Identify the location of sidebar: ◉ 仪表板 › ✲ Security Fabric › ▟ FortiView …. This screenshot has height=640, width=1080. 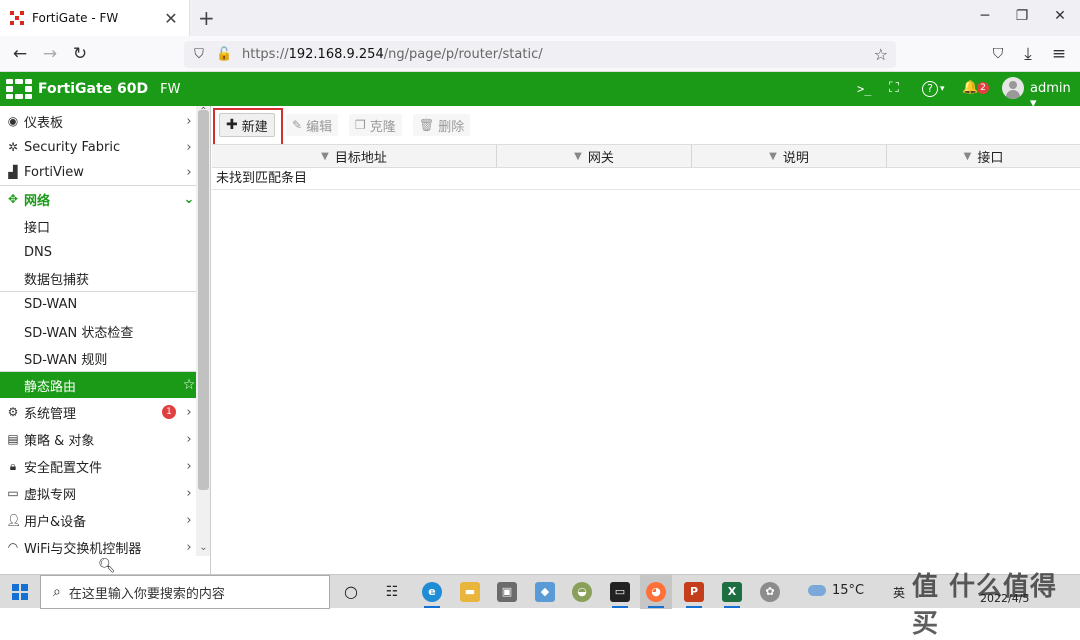
(105, 340).